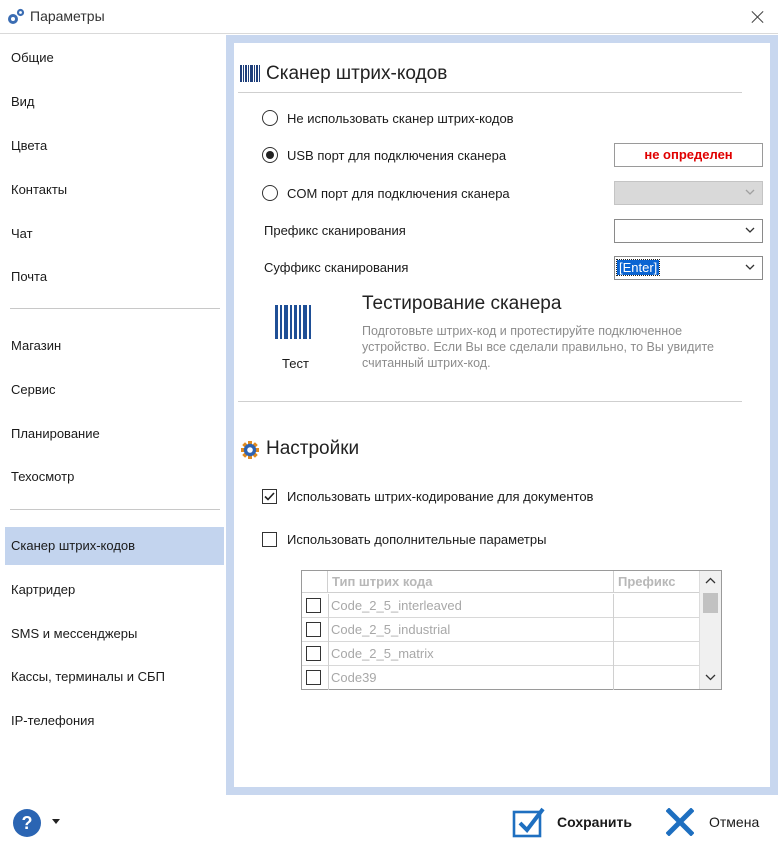 The image size is (778, 845). What do you see at coordinates (114, 346) in the screenshot?
I see `sidebar-item-shop: Магазин` at bounding box center [114, 346].